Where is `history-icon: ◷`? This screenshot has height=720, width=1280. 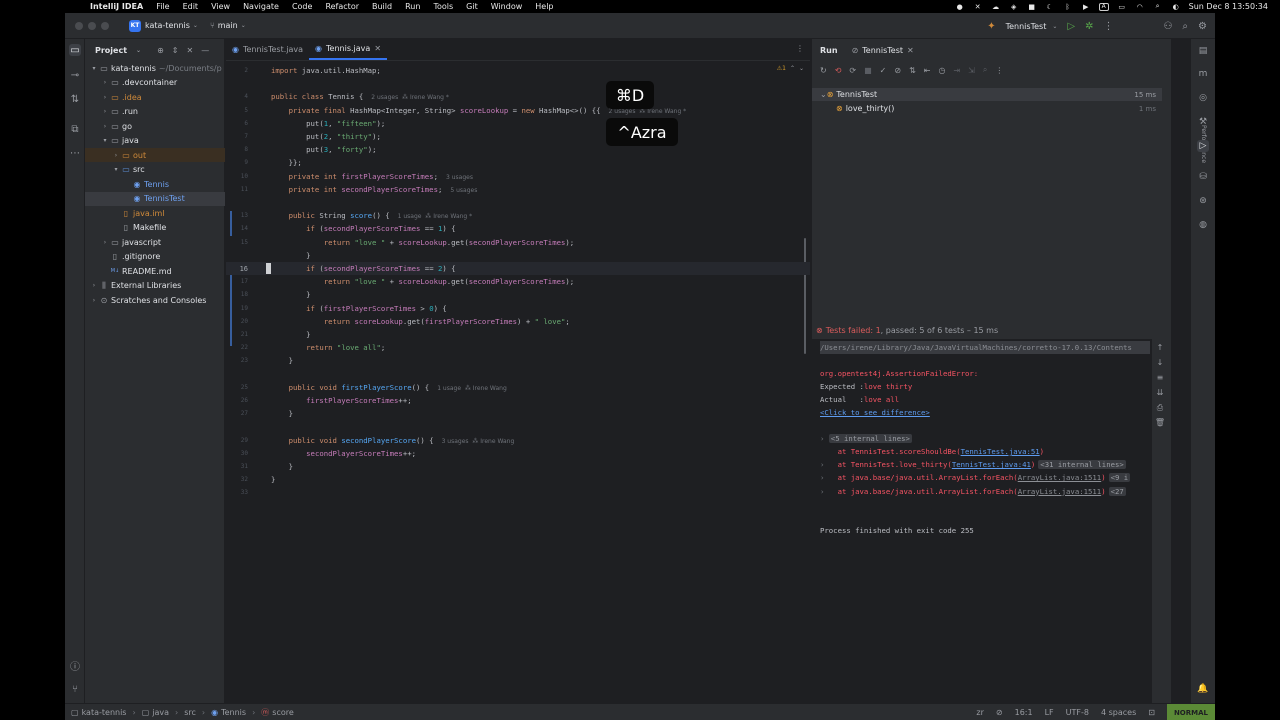
history-icon: ◷ is located at coordinates (941, 70).